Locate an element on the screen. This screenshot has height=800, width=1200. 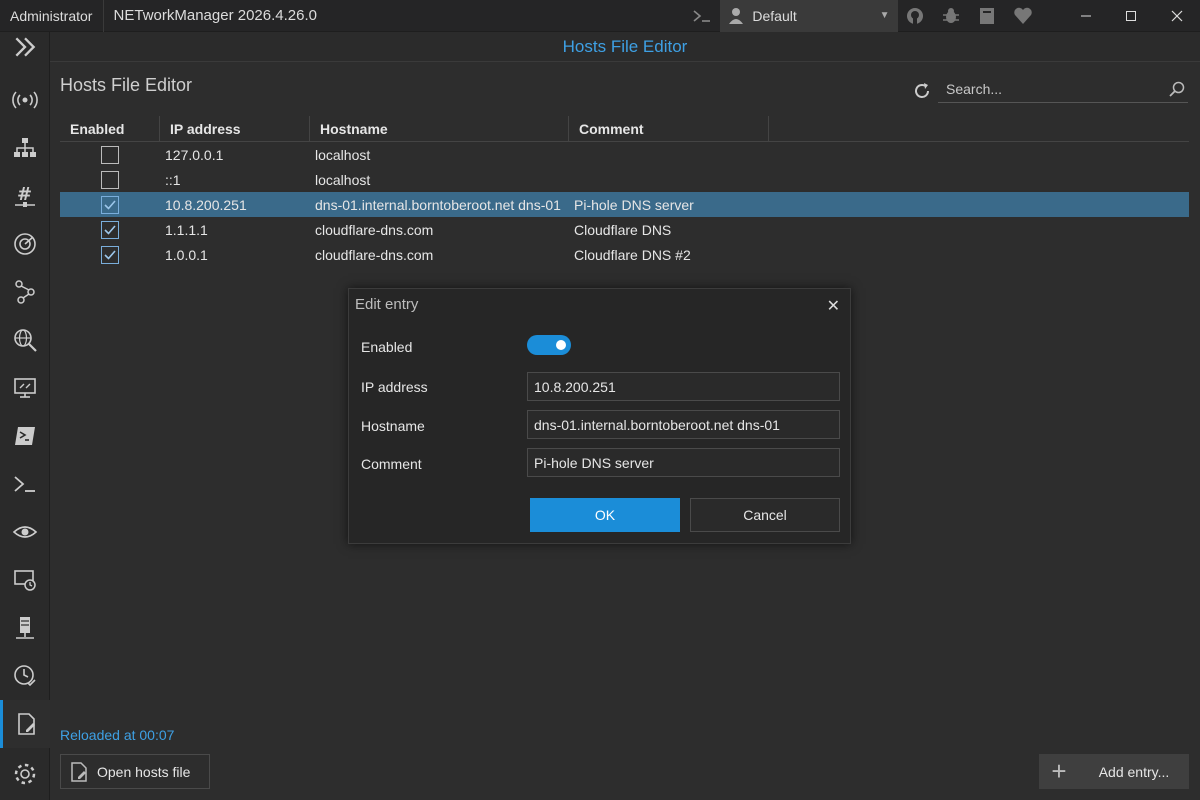
search-box is located at coordinates (1063, 89).